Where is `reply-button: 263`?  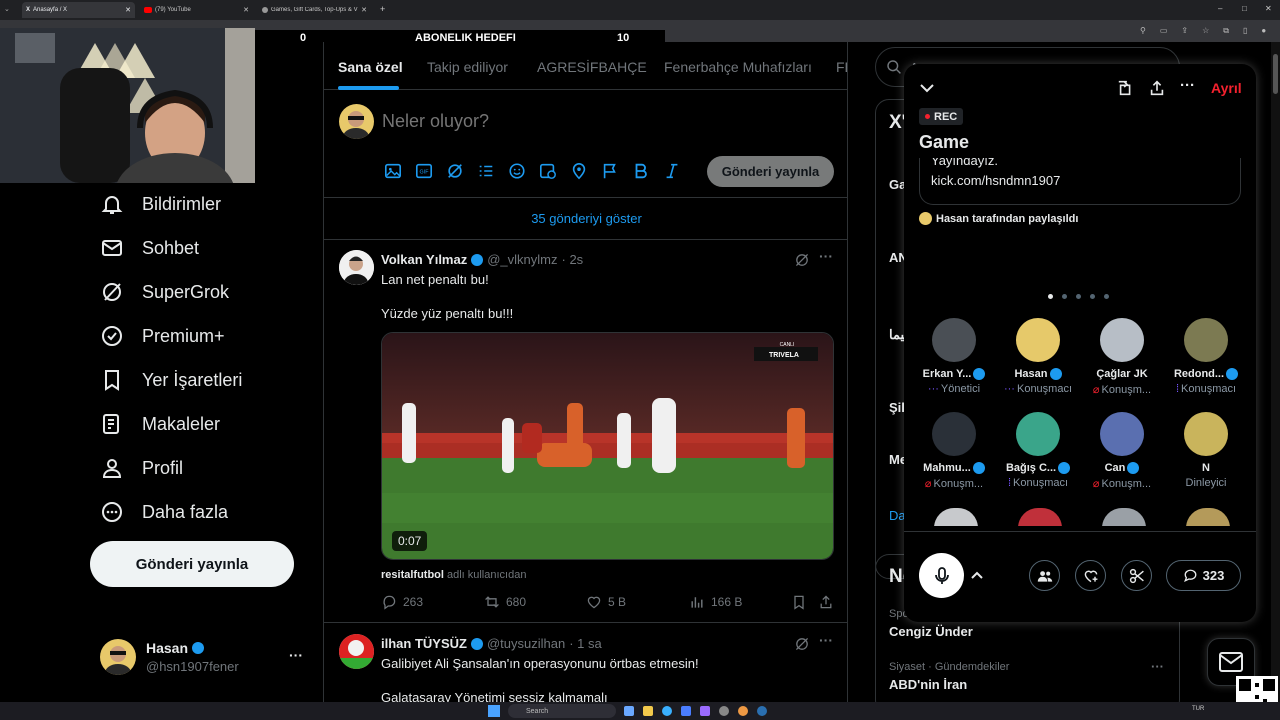 reply-button: 263 is located at coordinates (402, 602).